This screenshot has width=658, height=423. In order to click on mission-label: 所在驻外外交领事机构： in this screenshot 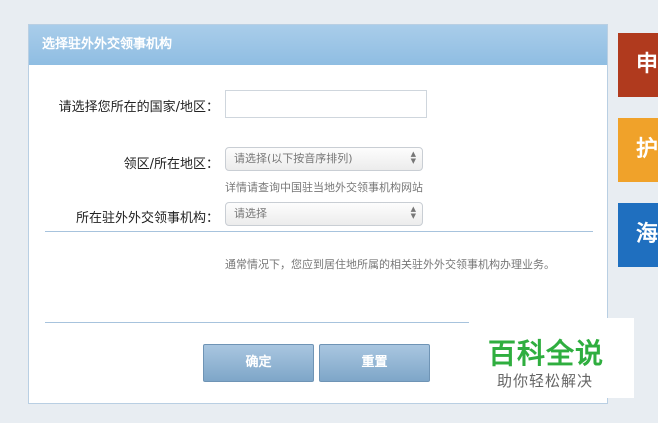, I will do `click(147, 218)`.